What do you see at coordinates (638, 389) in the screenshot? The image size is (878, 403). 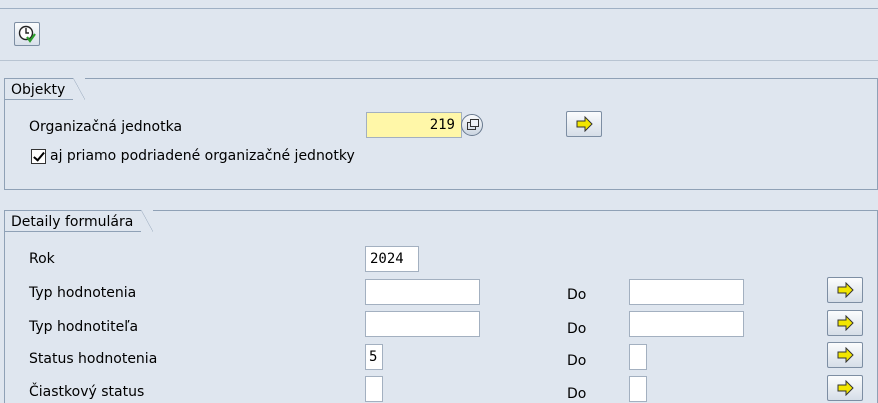 I see `ciastkovy-status-to-field` at bounding box center [638, 389].